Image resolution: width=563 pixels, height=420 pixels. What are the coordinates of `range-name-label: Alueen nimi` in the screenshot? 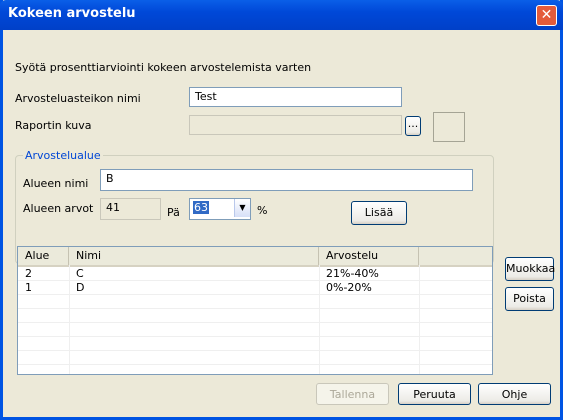 It's located at (56, 183).